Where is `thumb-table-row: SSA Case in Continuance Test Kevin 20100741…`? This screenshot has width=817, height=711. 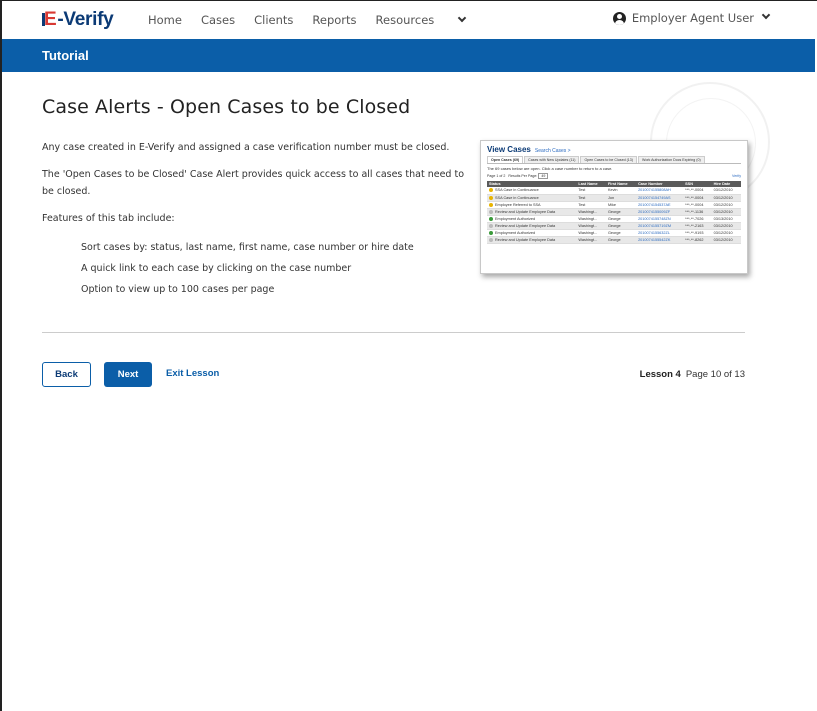
thumb-table-row: SSA Case in Continuance Test Kevin 20100741… is located at coordinates (614, 191).